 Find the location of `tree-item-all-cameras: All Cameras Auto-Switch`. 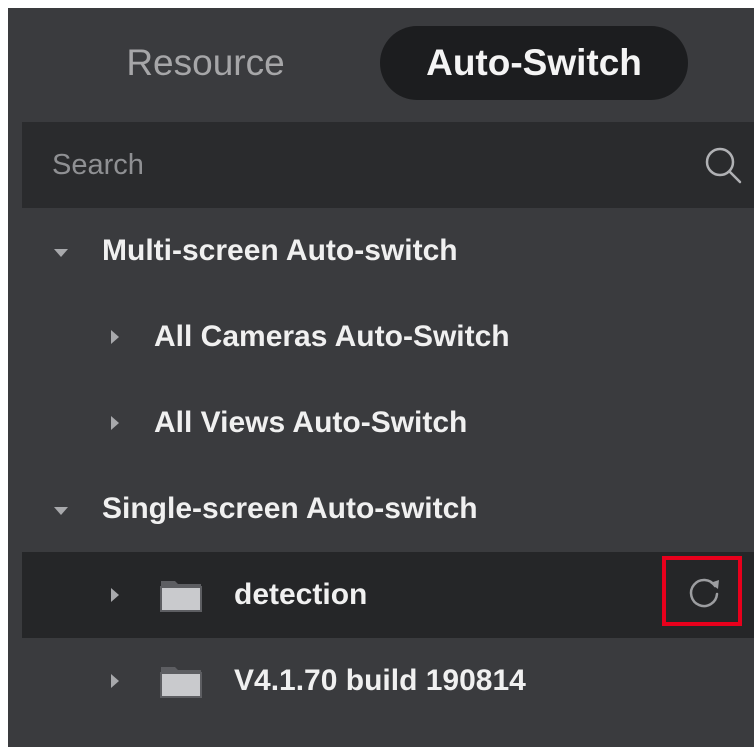

tree-item-all-cameras: All Cameras Auto-Switch is located at coordinates (388, 337).